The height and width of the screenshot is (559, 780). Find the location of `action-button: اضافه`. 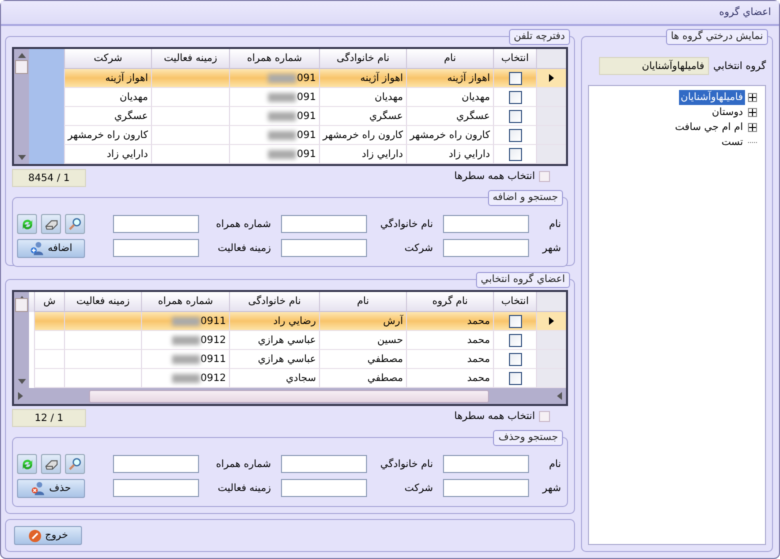

action-button: اضافه is located at coordinates (51, 248).